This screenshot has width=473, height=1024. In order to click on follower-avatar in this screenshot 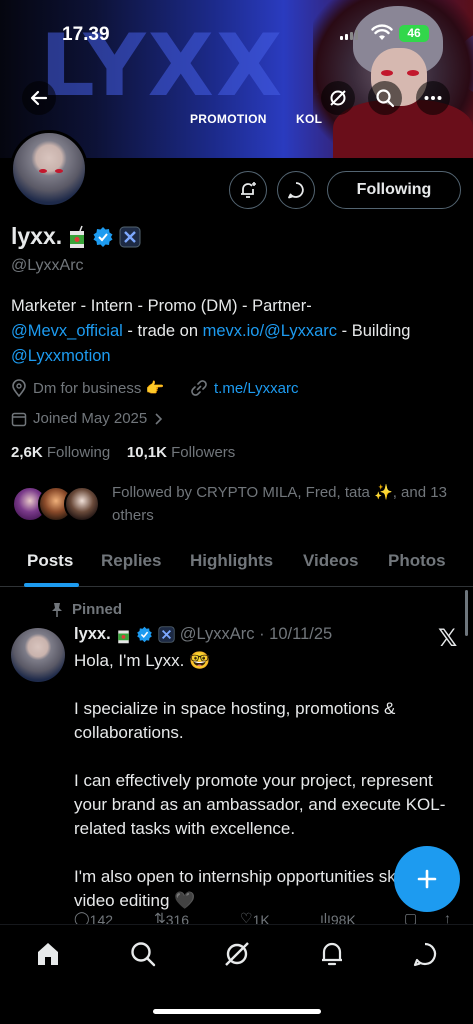, I will do `click(82, 504)`.